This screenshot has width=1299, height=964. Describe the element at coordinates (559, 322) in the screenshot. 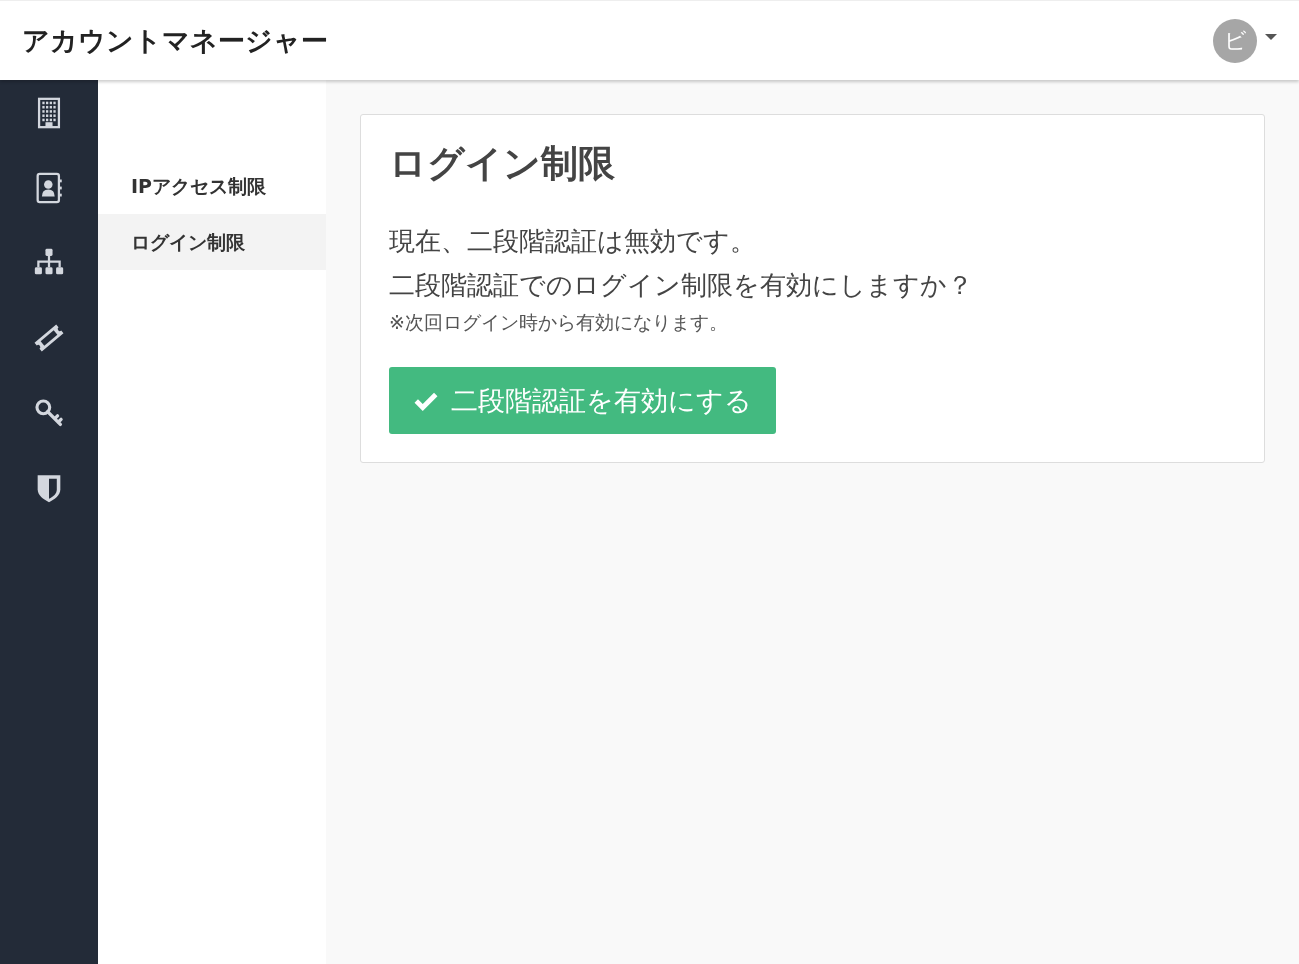

I see `note-text: ※次回ログイン時から有効になります。` at that location.